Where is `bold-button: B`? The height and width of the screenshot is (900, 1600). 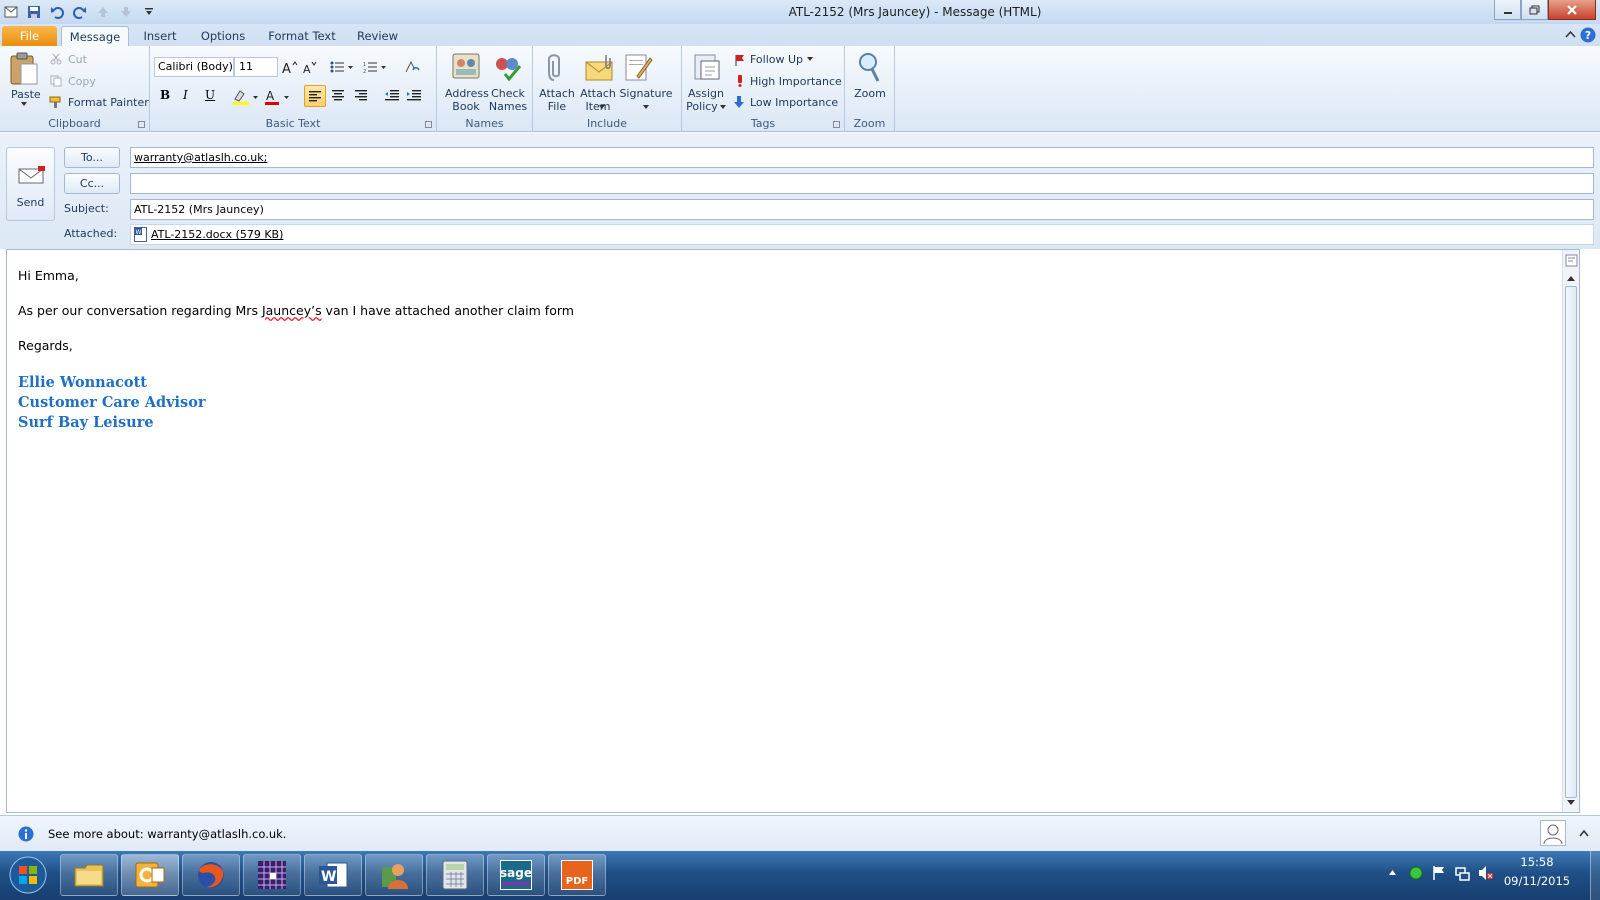 bold-button: B is located at coordinates (165, 95).